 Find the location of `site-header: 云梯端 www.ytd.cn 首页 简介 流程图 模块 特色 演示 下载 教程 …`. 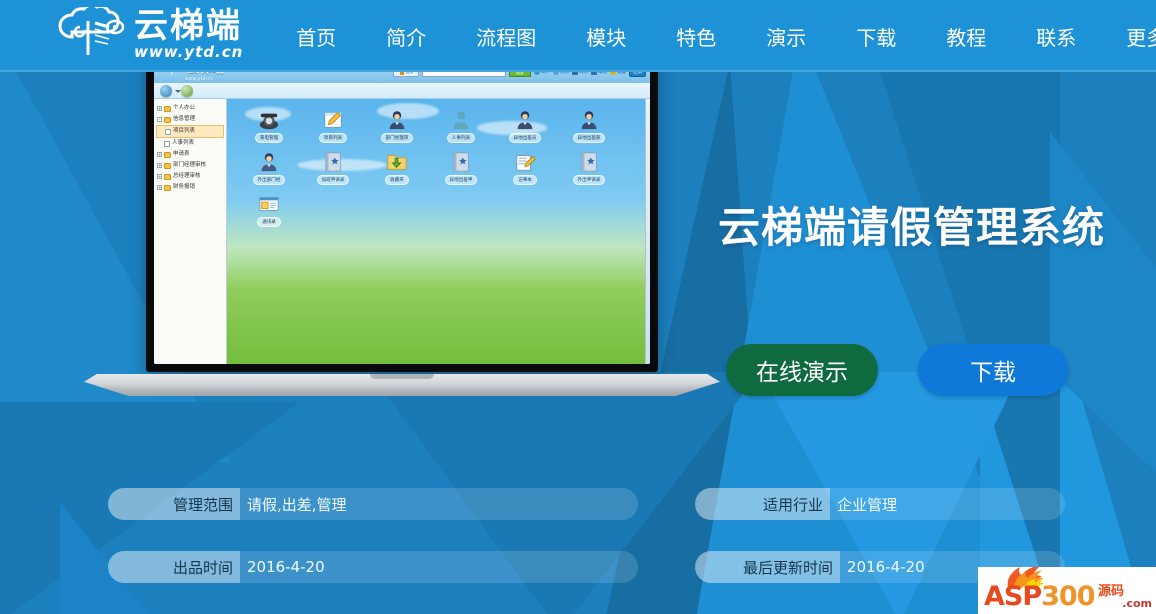

site-header: 云梯端 www.ytd.cn 首页 简介 流程图 模块 特色 演示 下载 教程 … is located at coordinates (578, 36).